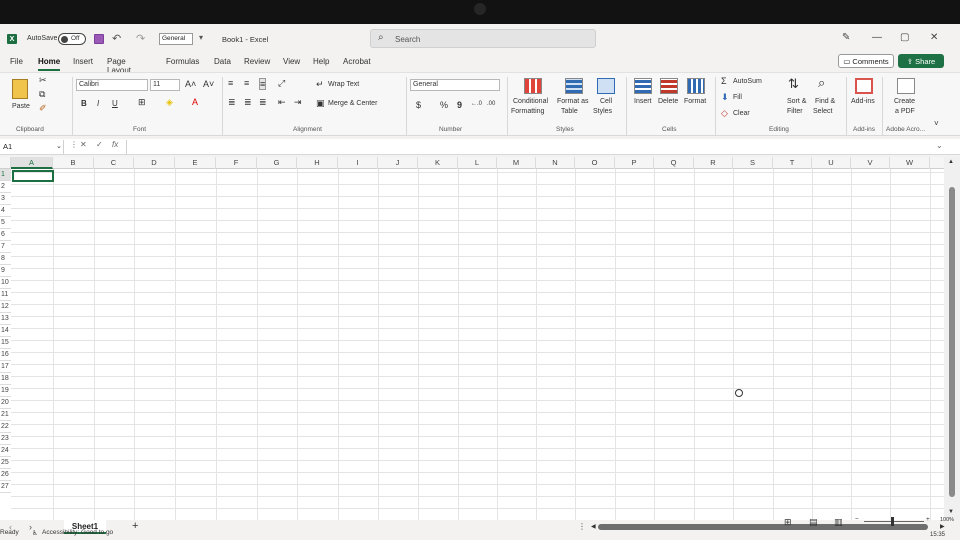 The image size is (960, 540). I want to click on cell-styles-icon, so click(606, 86).